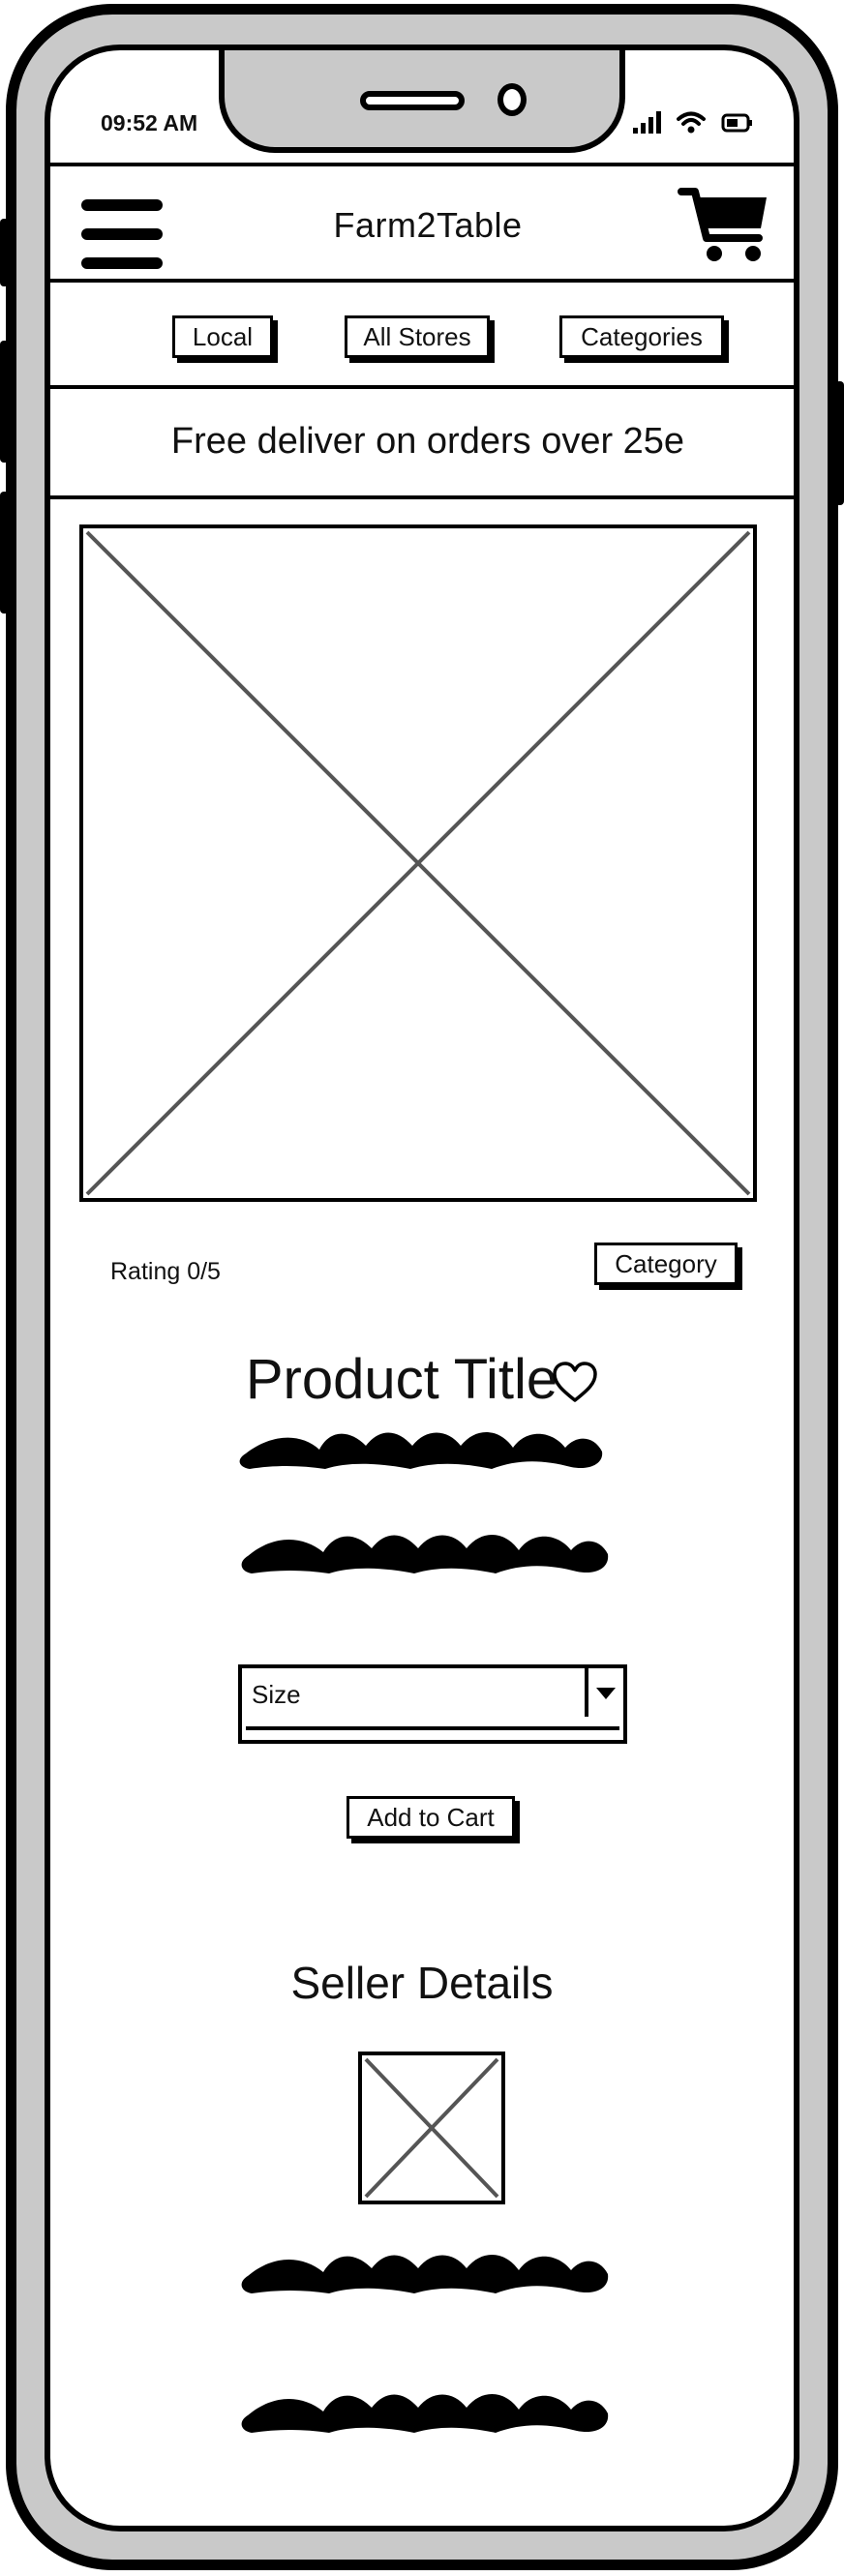  I want to click on wifi-icon, so click(691, 122).